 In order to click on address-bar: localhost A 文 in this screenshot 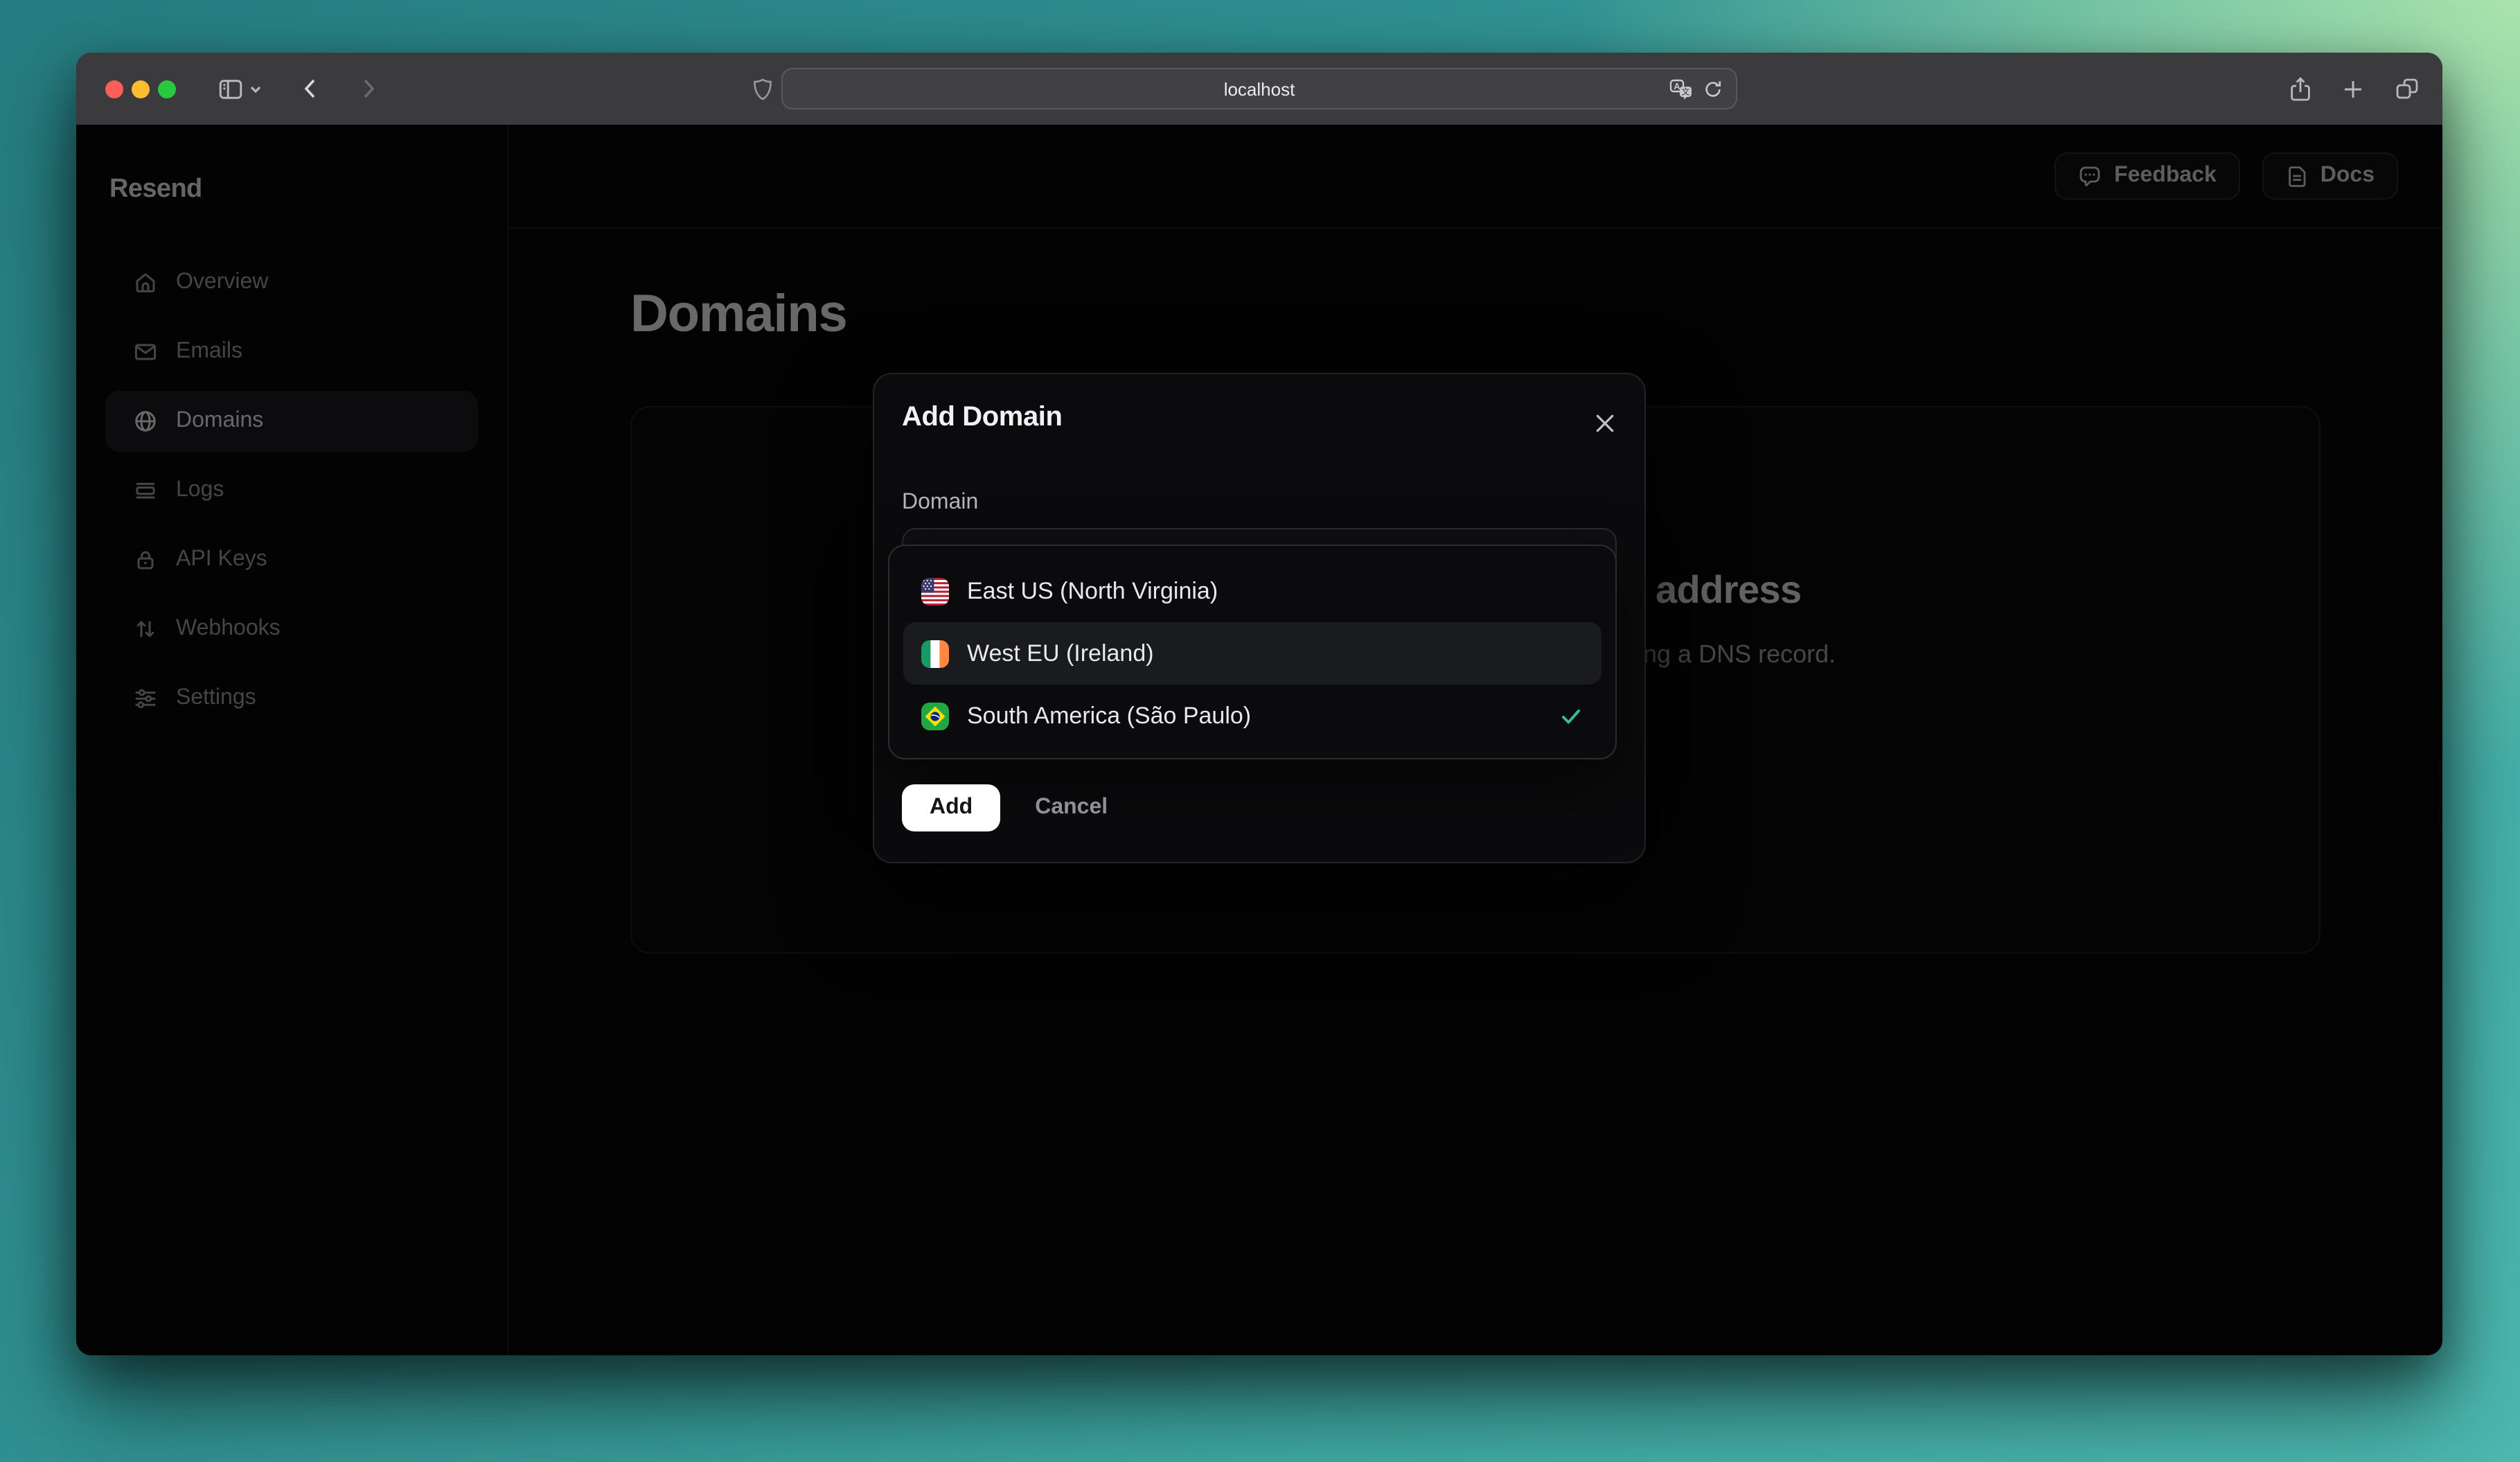, I will do `click(1259, 88)`.